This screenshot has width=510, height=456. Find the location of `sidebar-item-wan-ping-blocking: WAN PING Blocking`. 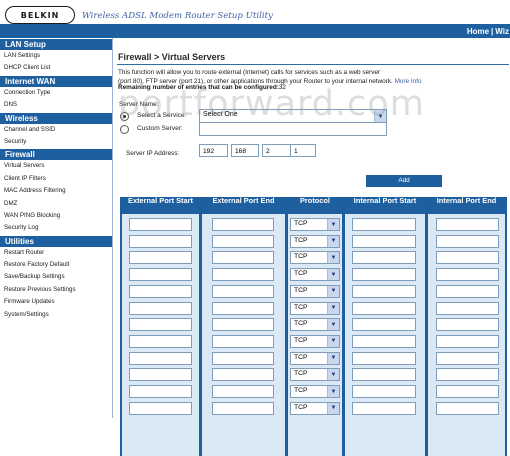

sidebar-item-wan-ping-blocking: WAN PING Blocking is located at coordinates (56, 216).